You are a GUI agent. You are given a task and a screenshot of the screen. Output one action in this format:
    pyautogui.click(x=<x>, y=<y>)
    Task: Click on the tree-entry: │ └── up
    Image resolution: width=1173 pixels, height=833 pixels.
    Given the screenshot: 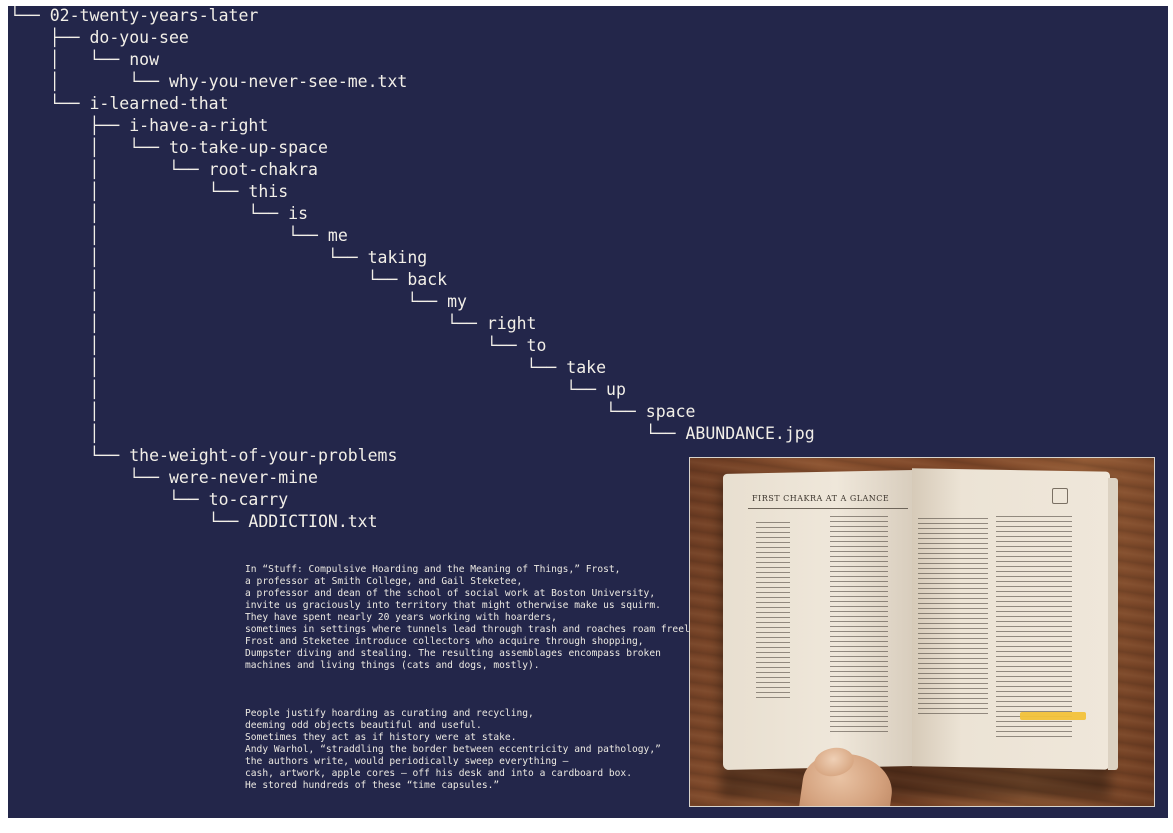 What is the action you would take?
    pyautogui.click(x=318, y=389)
    